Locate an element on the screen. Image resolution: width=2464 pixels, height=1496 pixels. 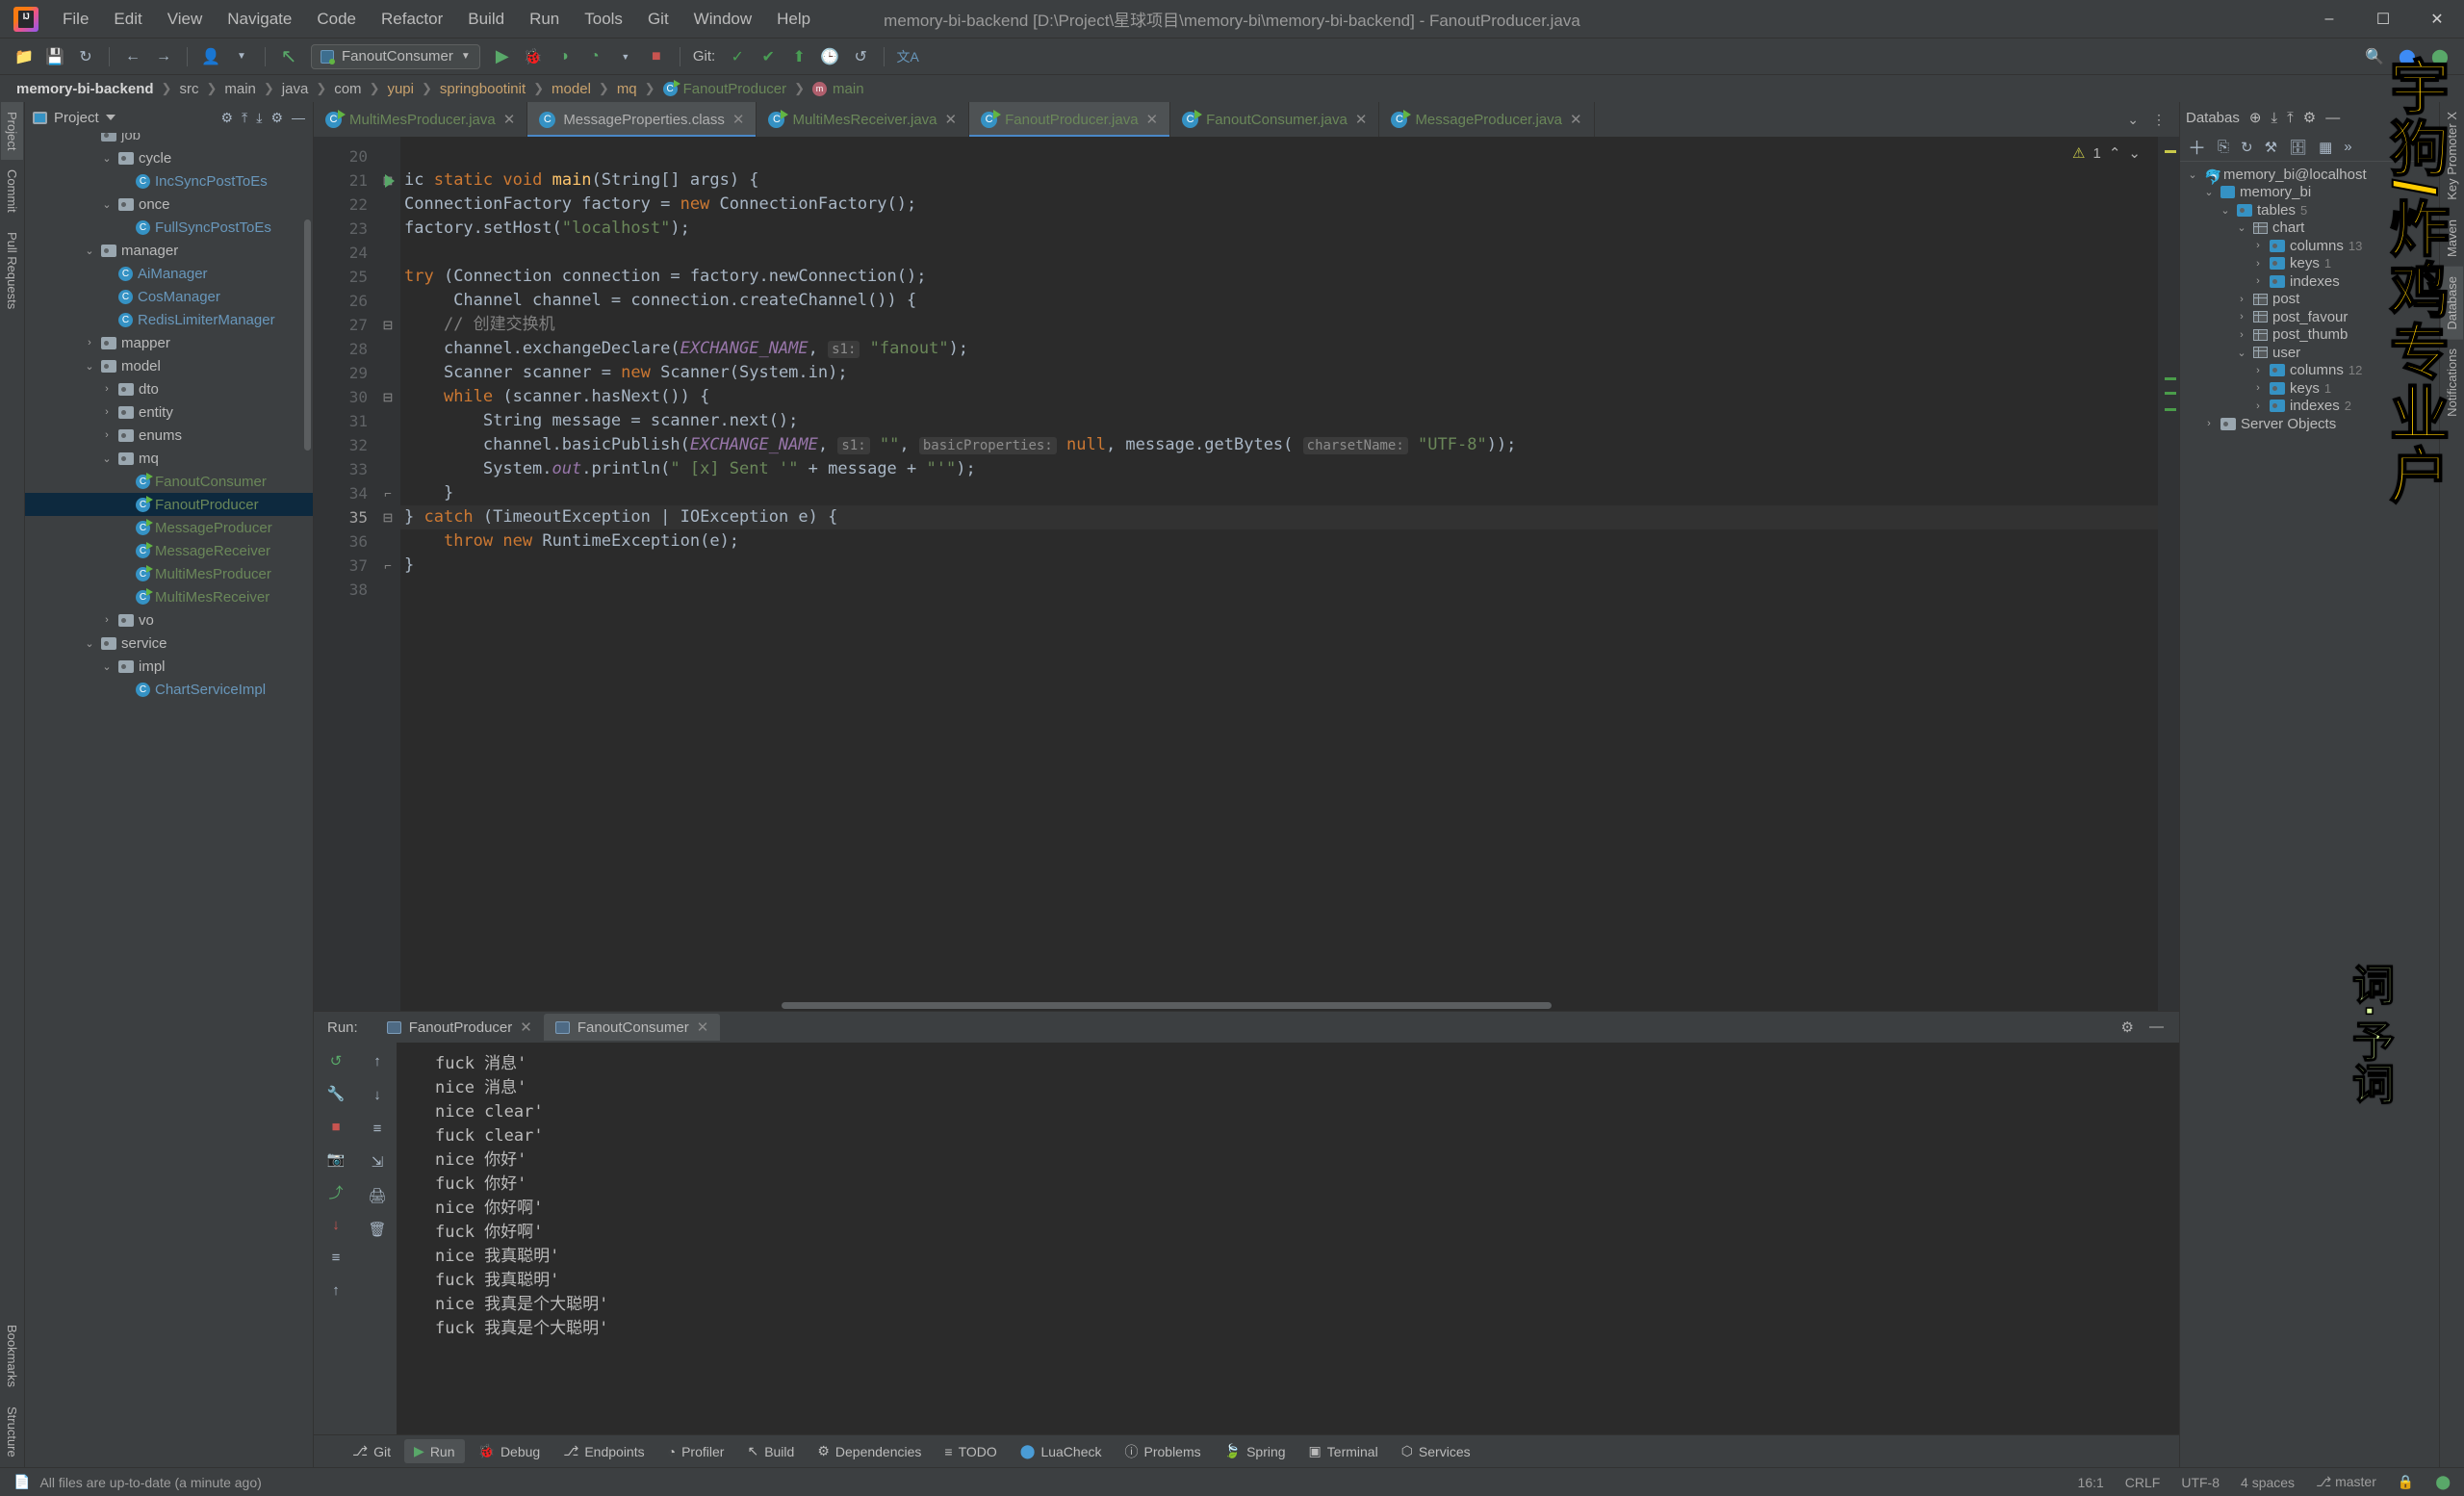
forward-icon: → is located at coordinates (163, 57).